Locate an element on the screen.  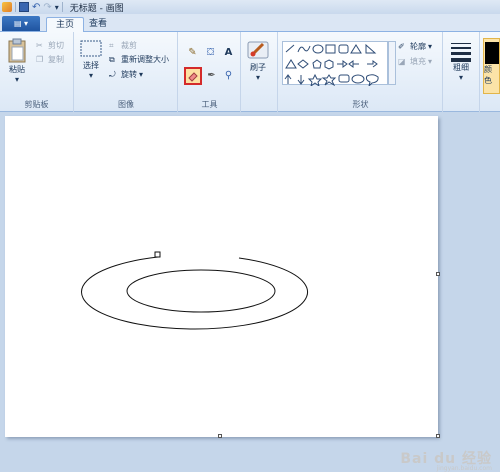
resize-button: ⧉ 重新调整大小 is located at coordinates (139, 59).